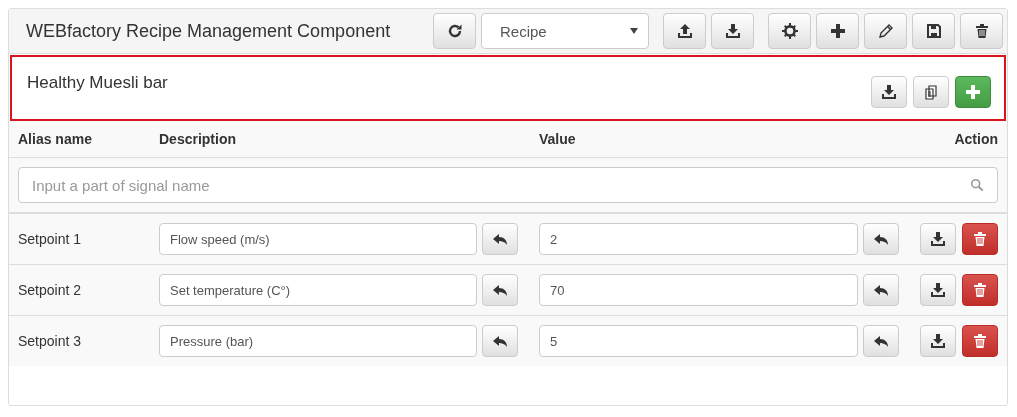 This screenshot has height=417, width=1017. I want to click on recipe-name: Healthy Muesli bar, so click(98, 83).